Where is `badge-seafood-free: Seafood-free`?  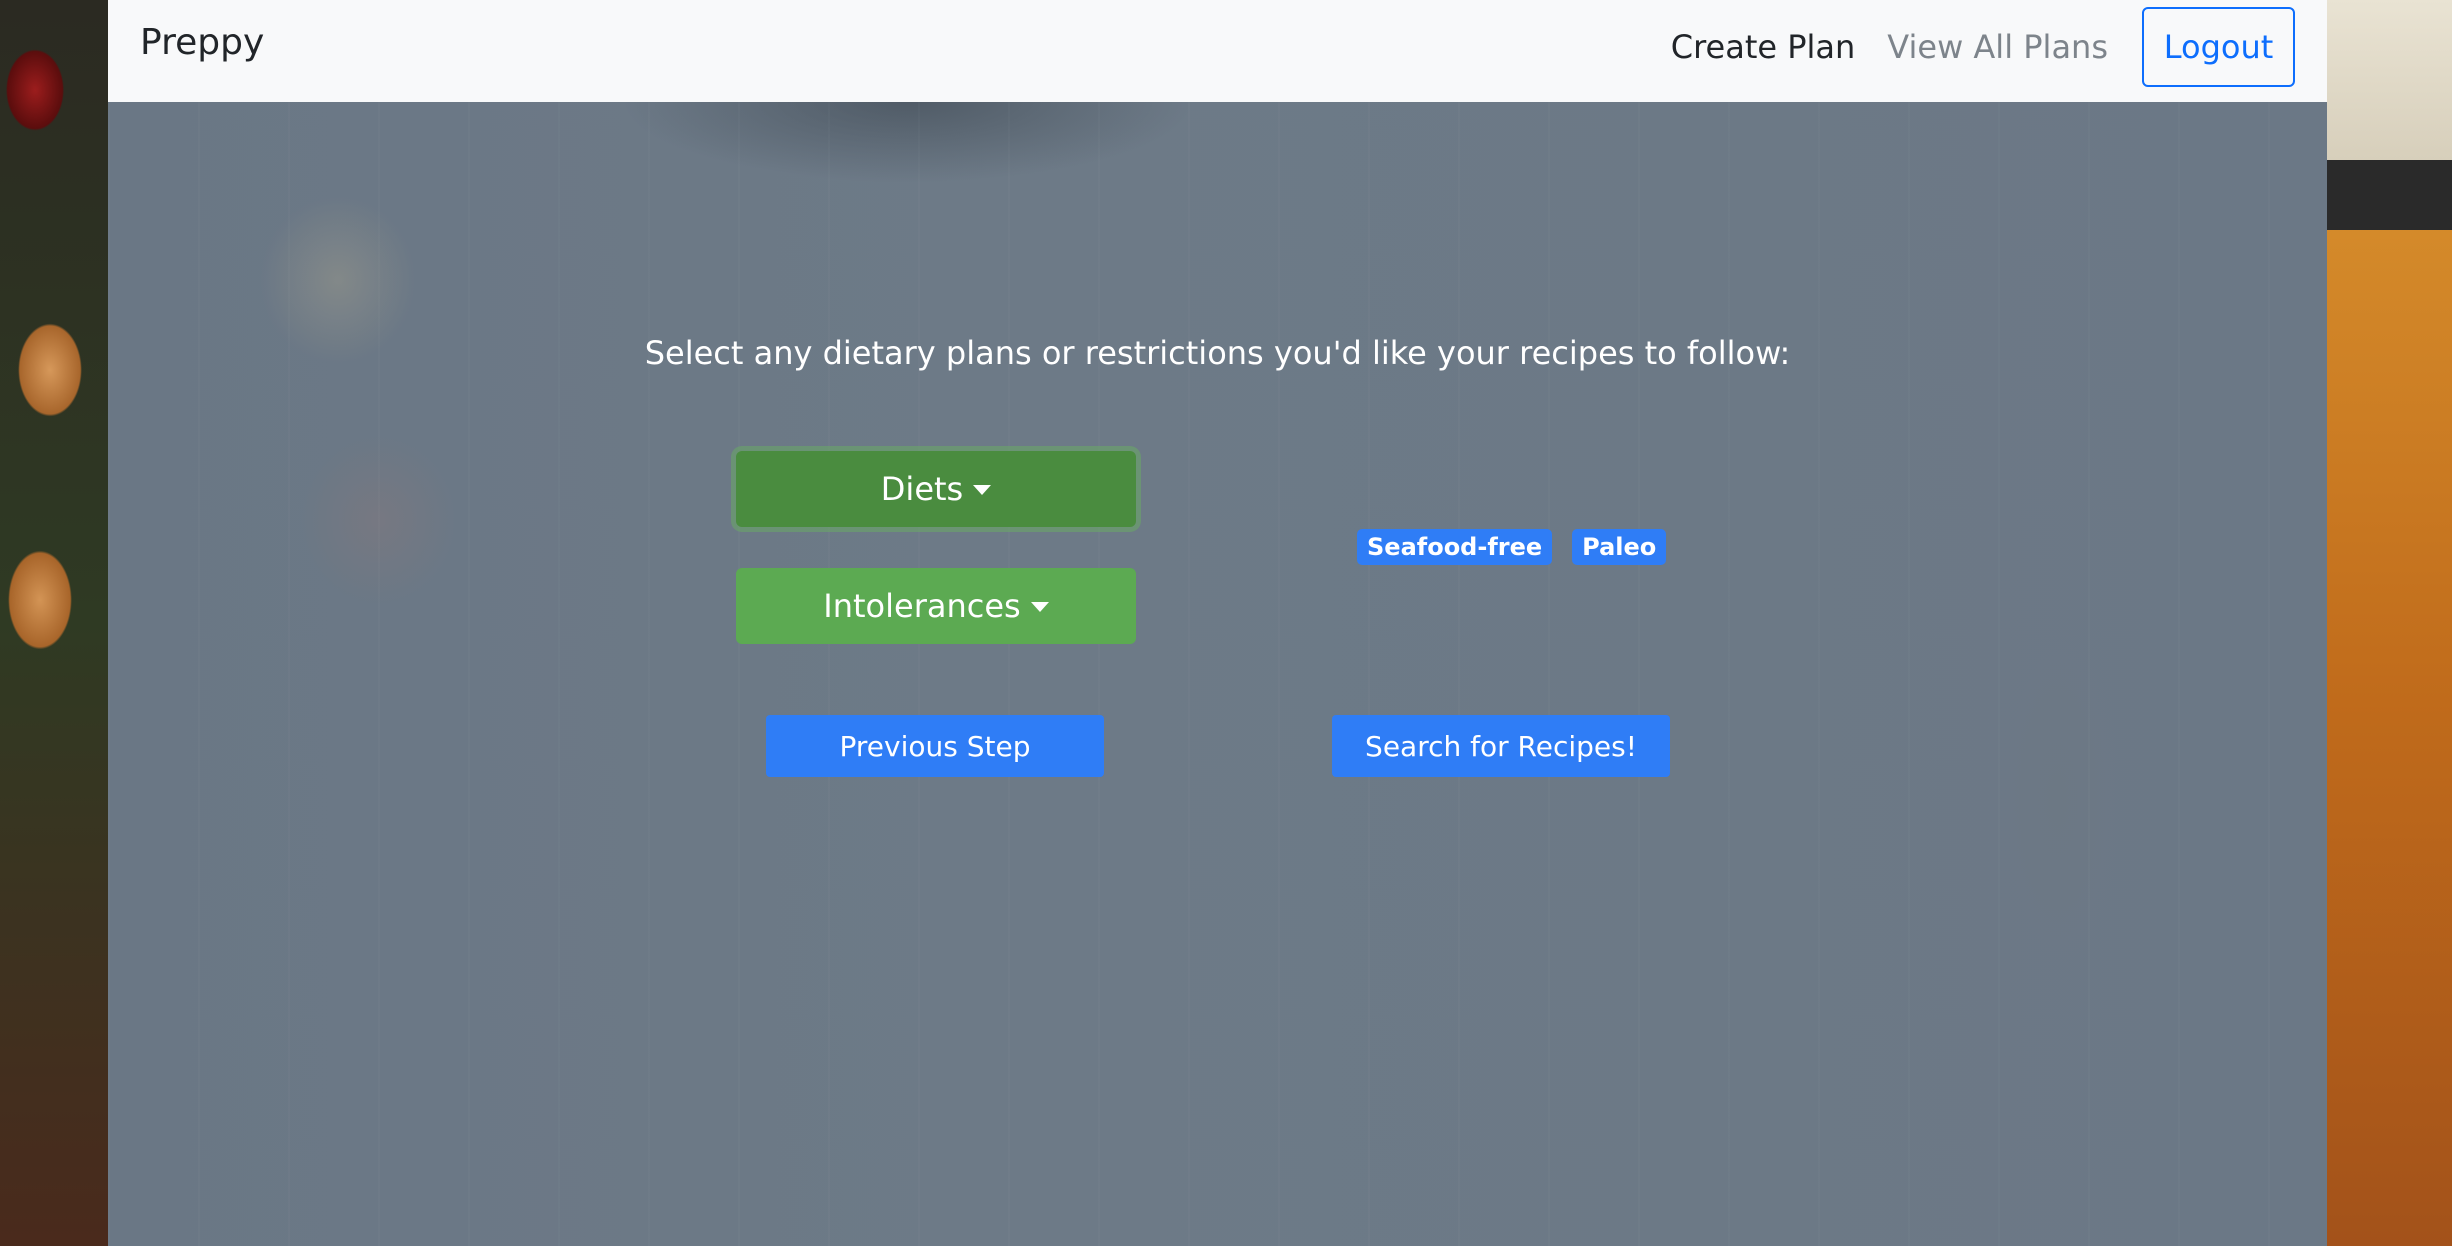 badge-seafood-free: Seafood-free is located at coordinates (1455, 547).